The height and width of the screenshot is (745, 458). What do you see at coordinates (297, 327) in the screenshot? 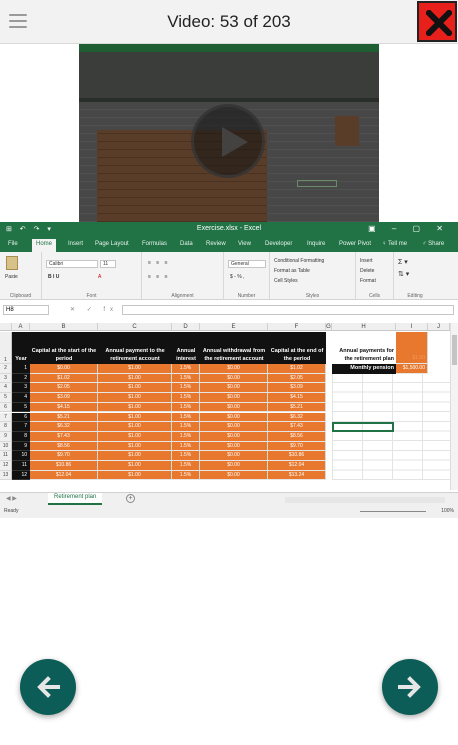
I see `column-header-f: F` at bounding box center [297, 327].